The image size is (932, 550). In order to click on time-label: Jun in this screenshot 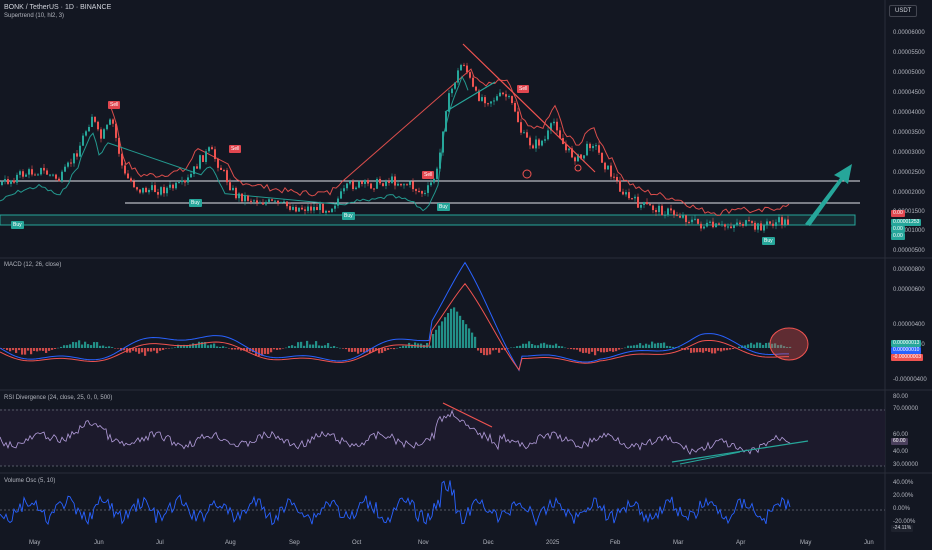, I will do `click(869, 543)`.